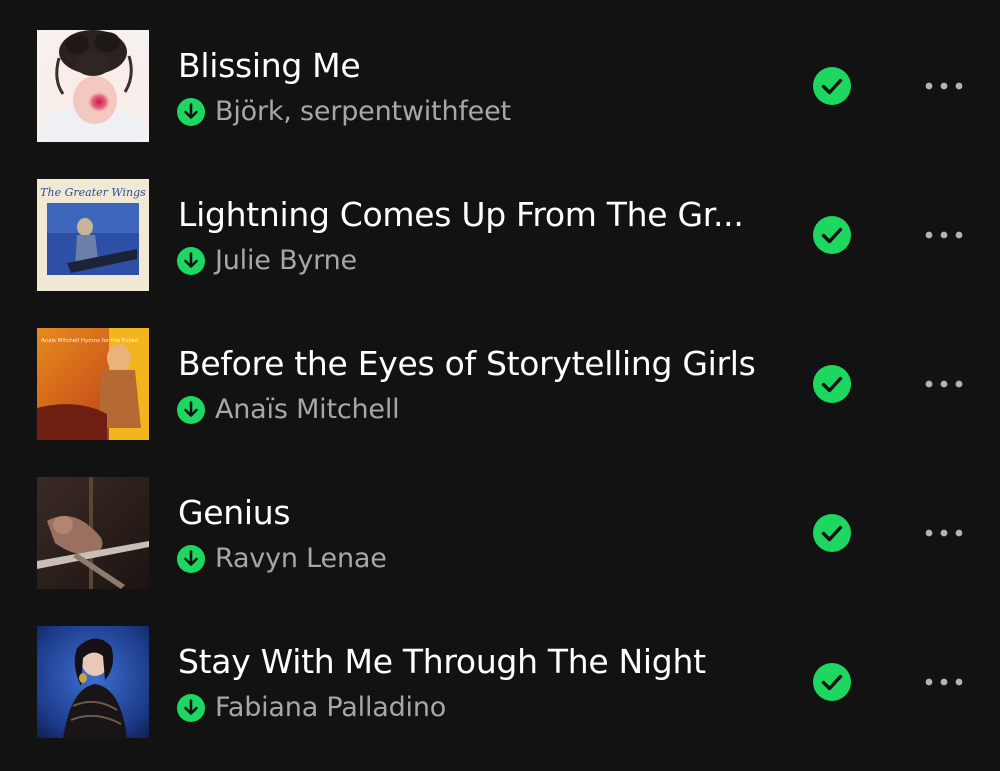  Describe the element at coordinates (234, 512) in the screenshot. I see `track-title: Genius` at that location.